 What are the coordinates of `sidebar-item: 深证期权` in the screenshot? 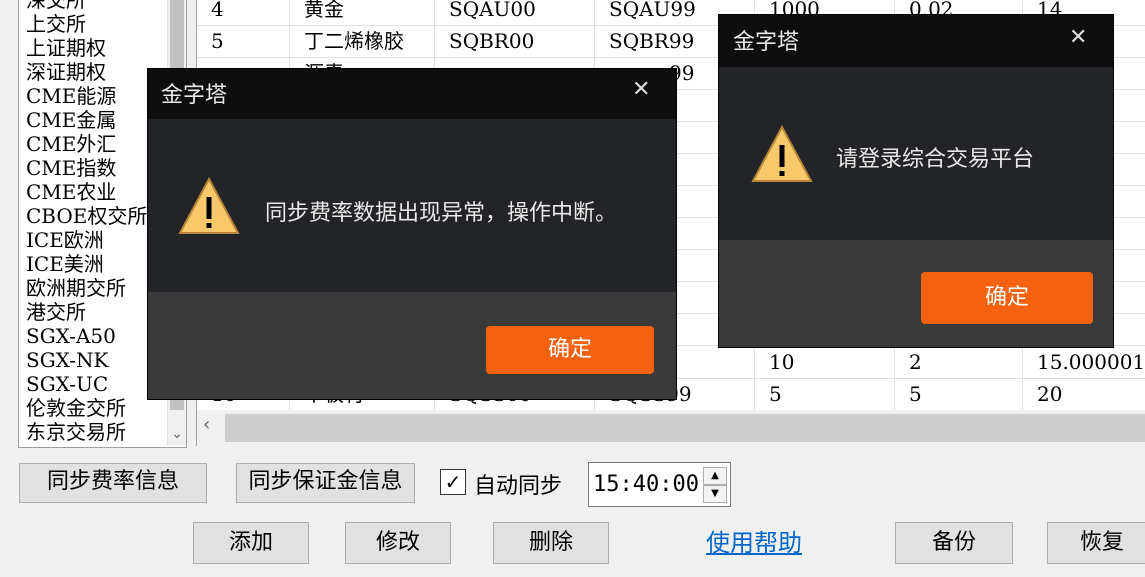 It's located at (96, 72).